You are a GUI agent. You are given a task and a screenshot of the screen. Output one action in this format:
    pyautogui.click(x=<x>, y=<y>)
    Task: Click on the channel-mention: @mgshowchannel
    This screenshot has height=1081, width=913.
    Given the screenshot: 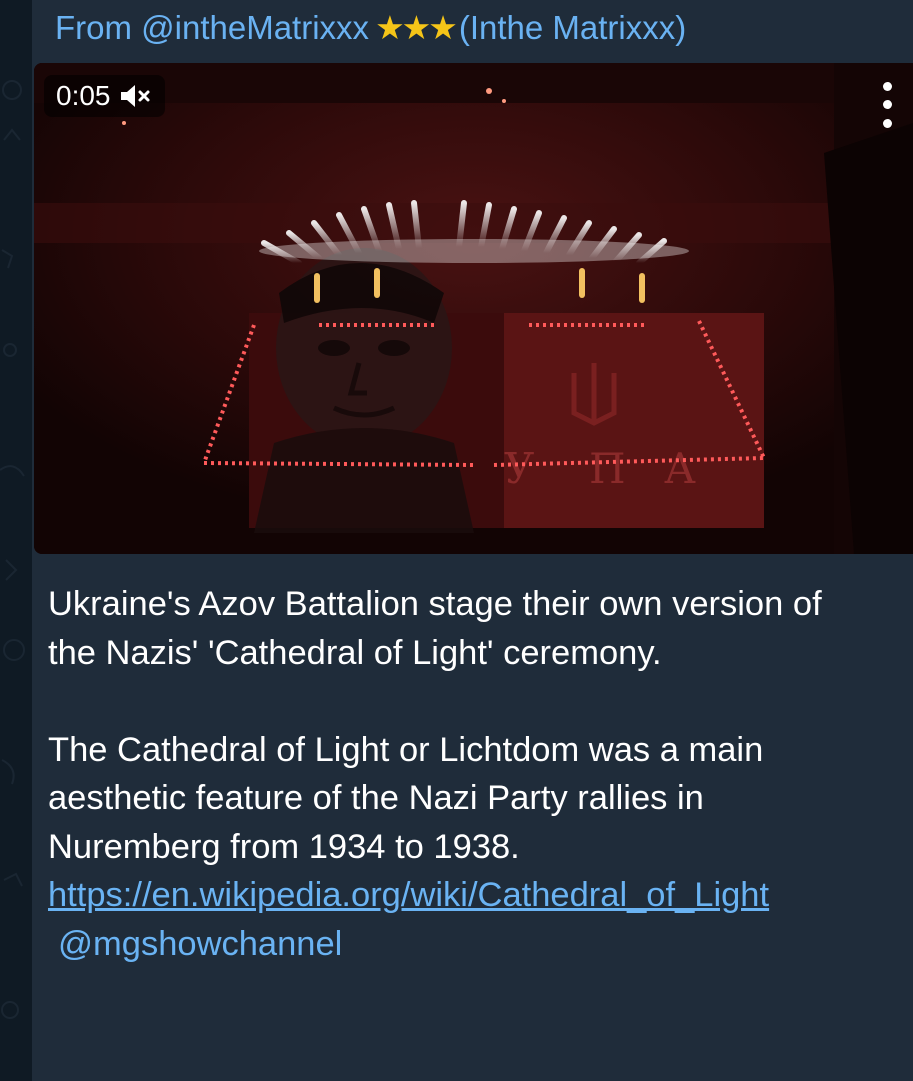 What is the action you would take?
    pyautogui.click(x=463, y=944)
    